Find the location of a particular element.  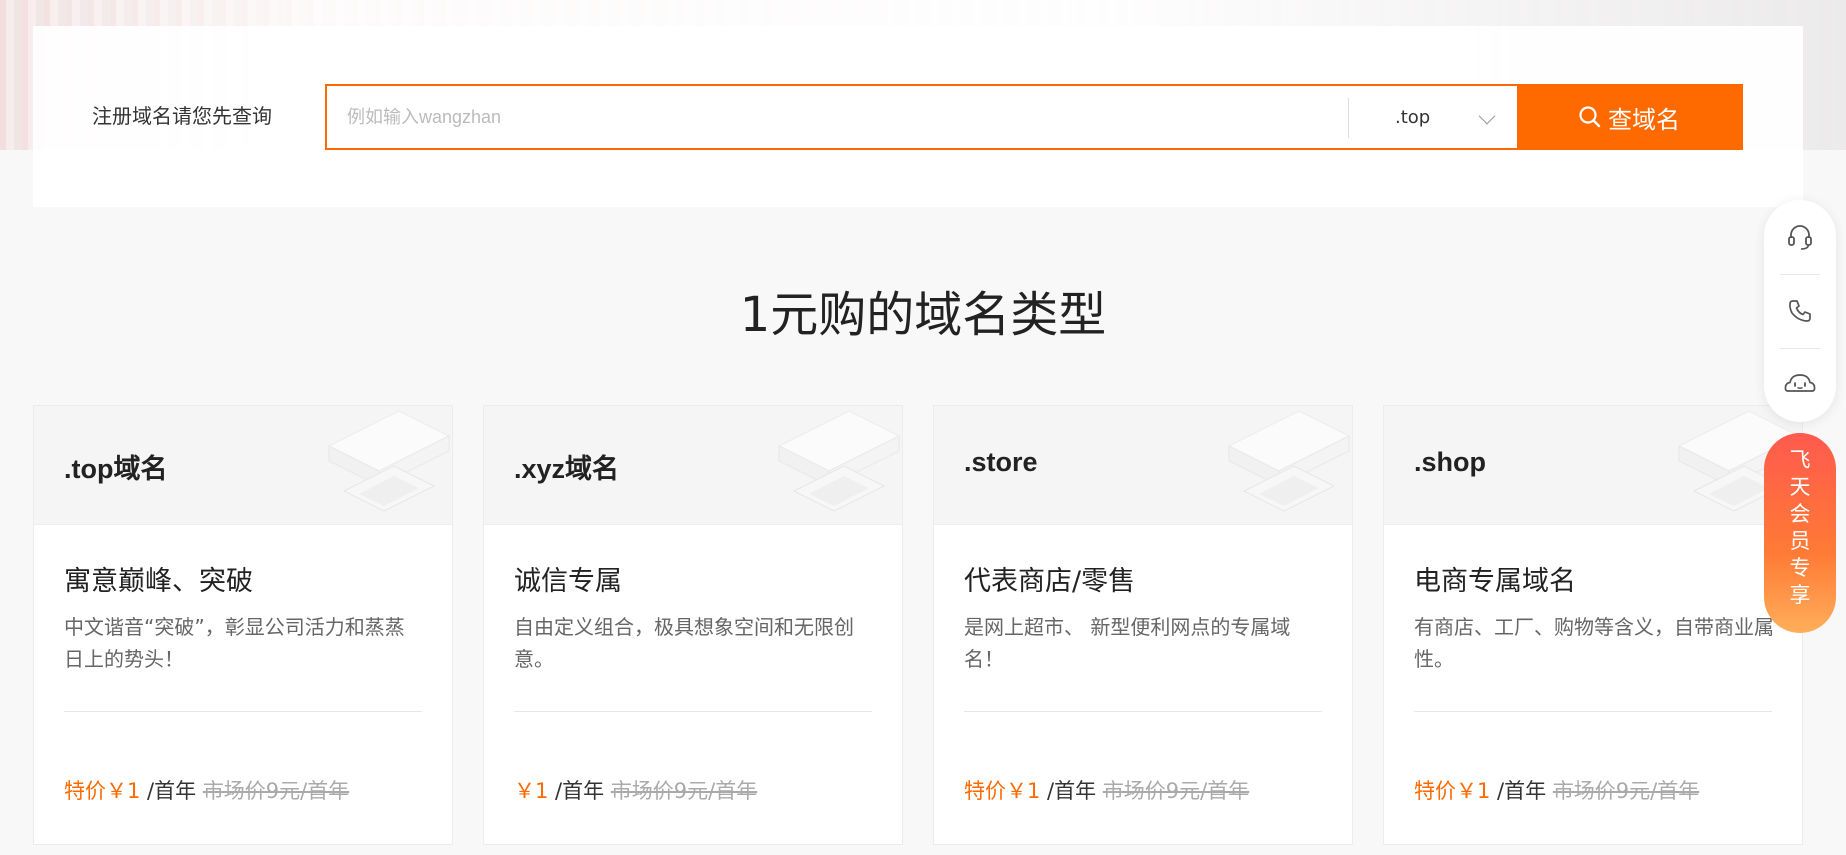

chat-bot-icon is located at coordinates (1800, 383).